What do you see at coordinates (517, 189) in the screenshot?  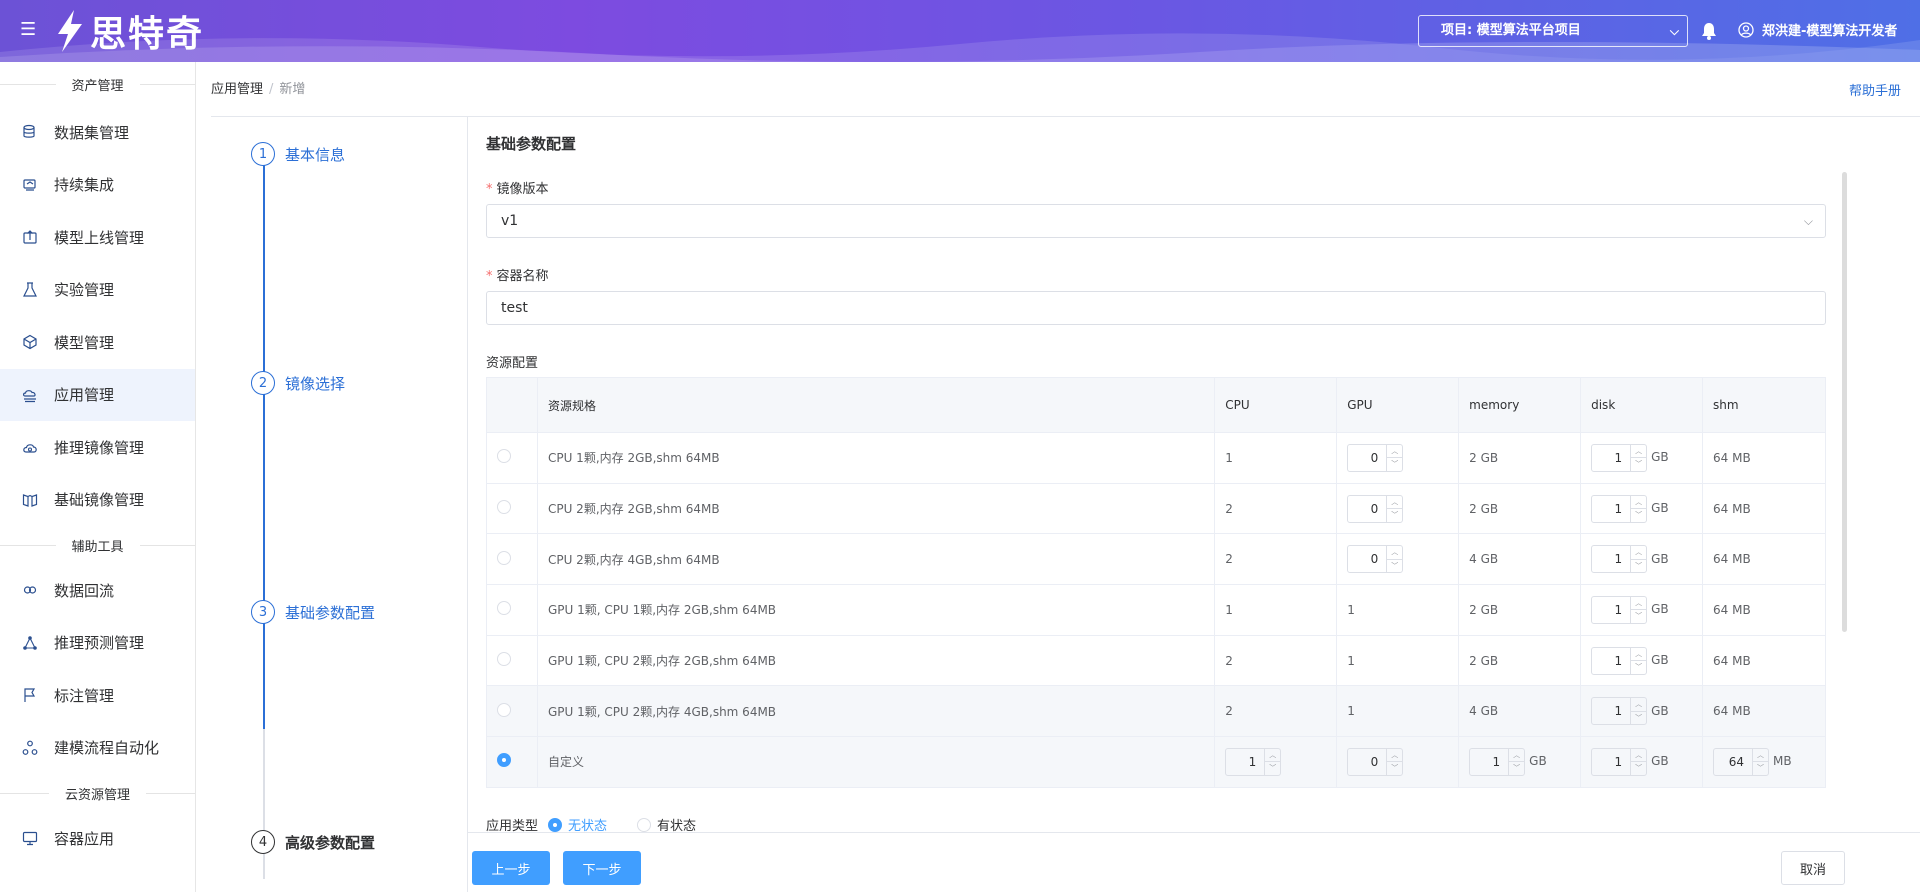 I see `image-version-label: * 镜像版本` at bounding box center [517, 189].